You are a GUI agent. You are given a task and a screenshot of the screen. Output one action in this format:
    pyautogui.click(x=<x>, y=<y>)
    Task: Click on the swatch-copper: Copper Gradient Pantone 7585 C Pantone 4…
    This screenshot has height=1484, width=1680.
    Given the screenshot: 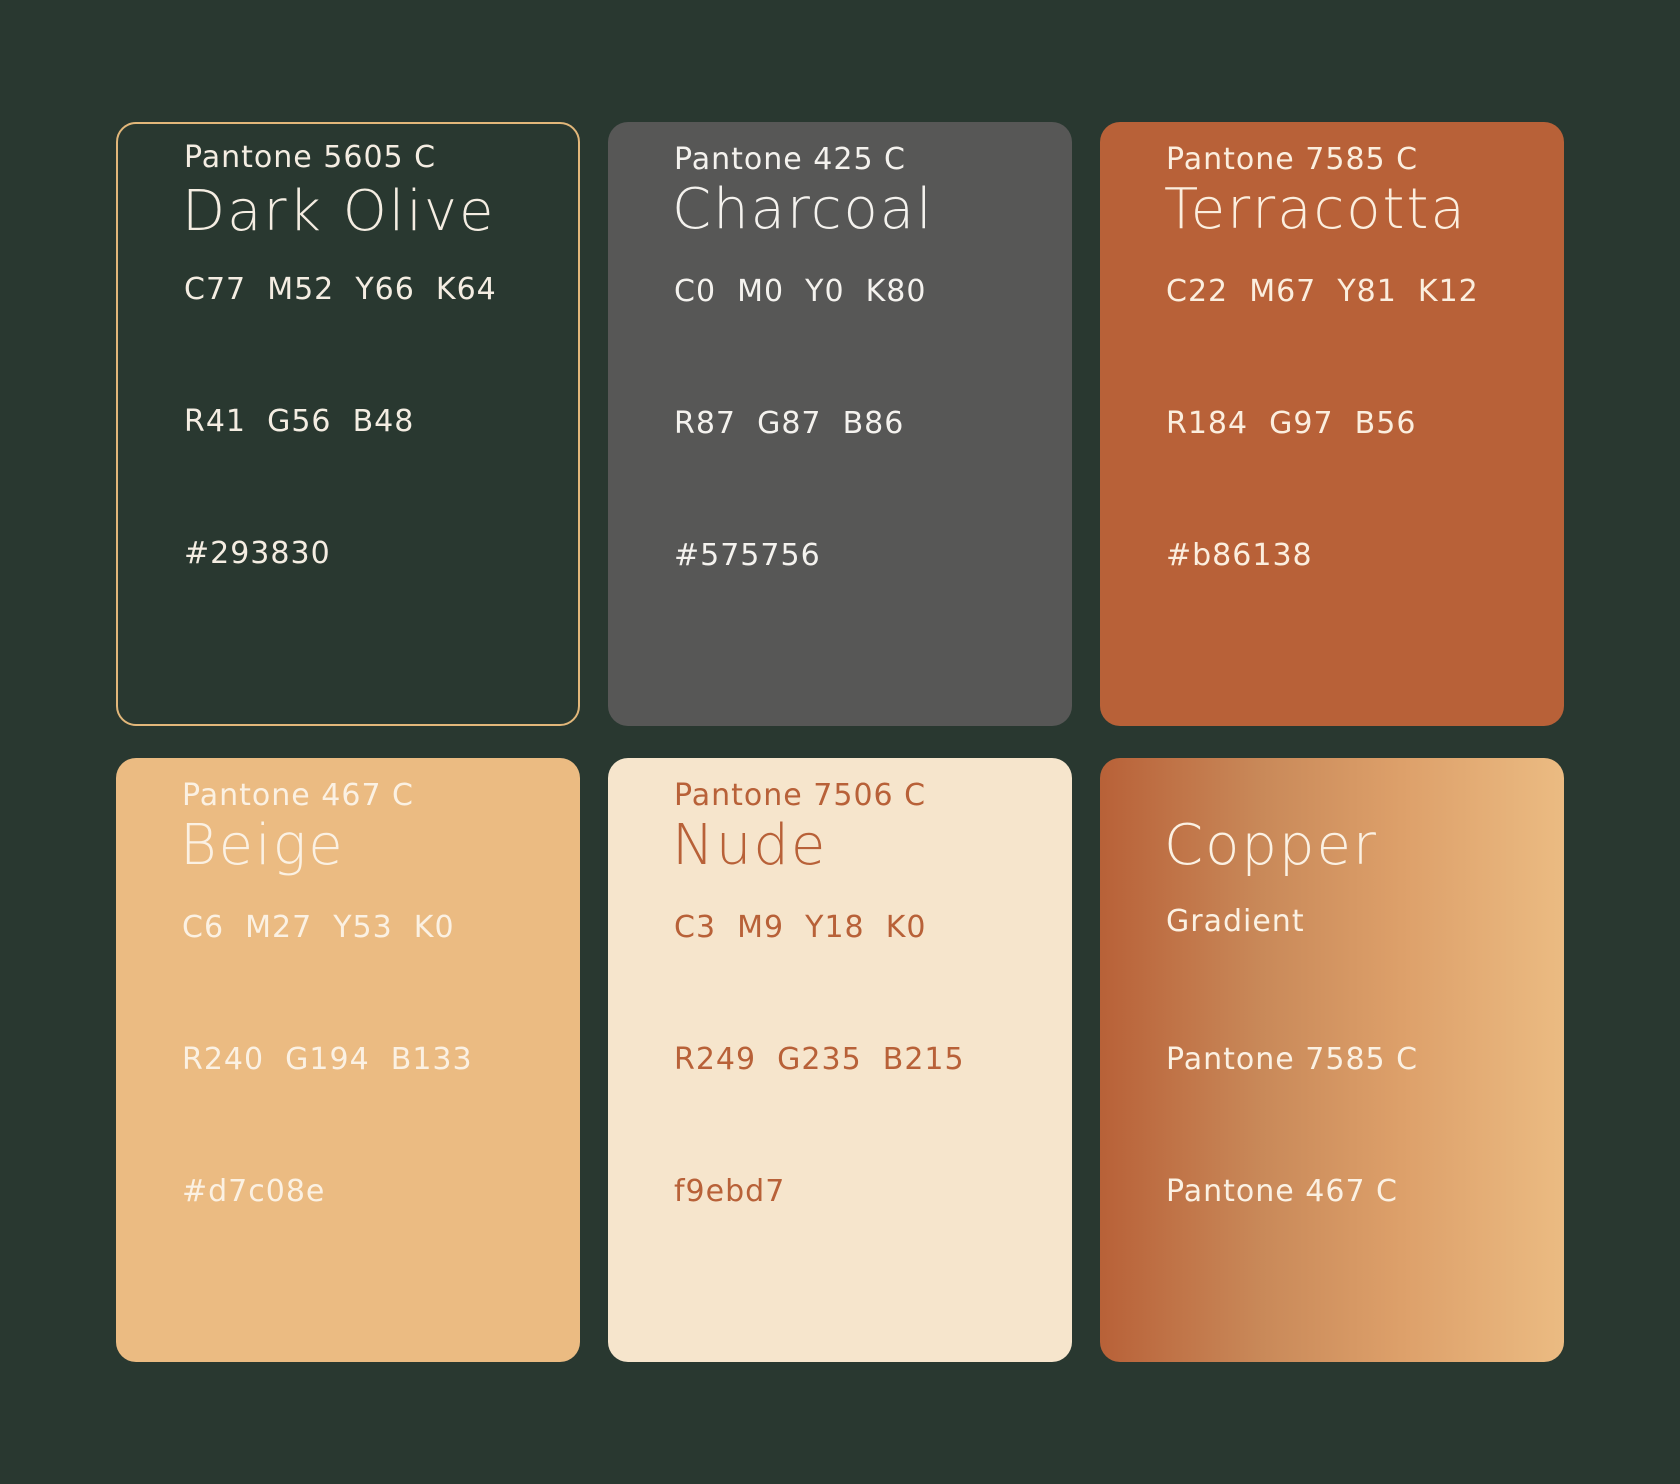 What is the action you would take?
    pyautogui.click(x=1332, y=1060)
    